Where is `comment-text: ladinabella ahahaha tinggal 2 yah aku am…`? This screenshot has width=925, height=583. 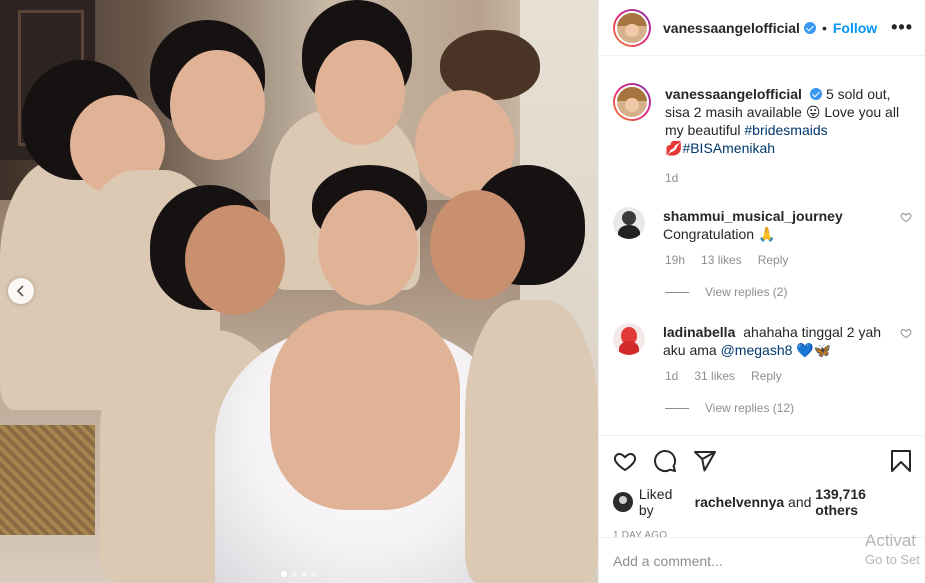 comment-text: ladinabella ahahaha tinggal 2 yah aku am… is located at coordinates (781, 341).